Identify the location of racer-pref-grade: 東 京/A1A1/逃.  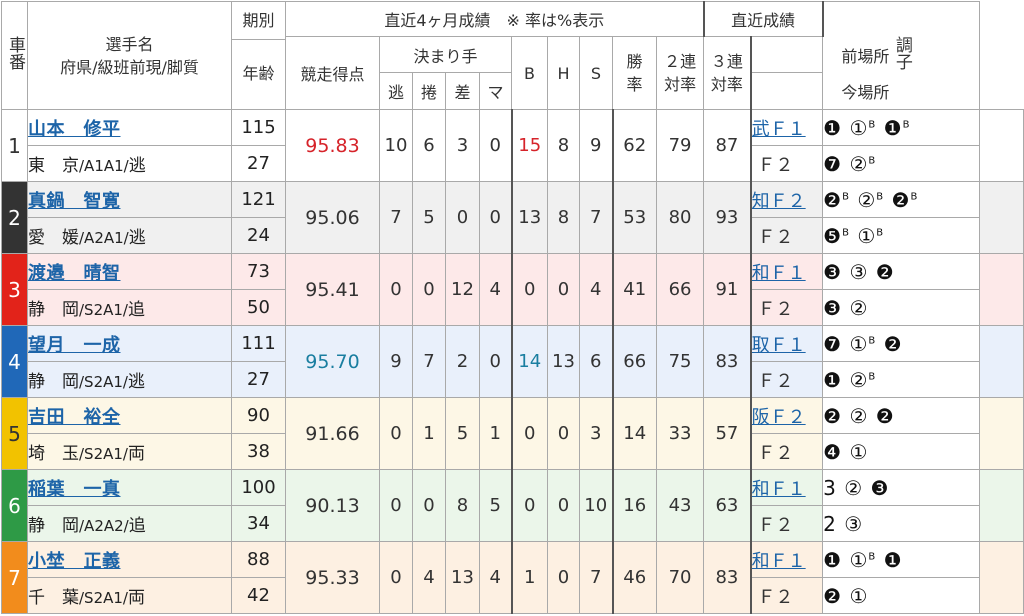
(129, 163).